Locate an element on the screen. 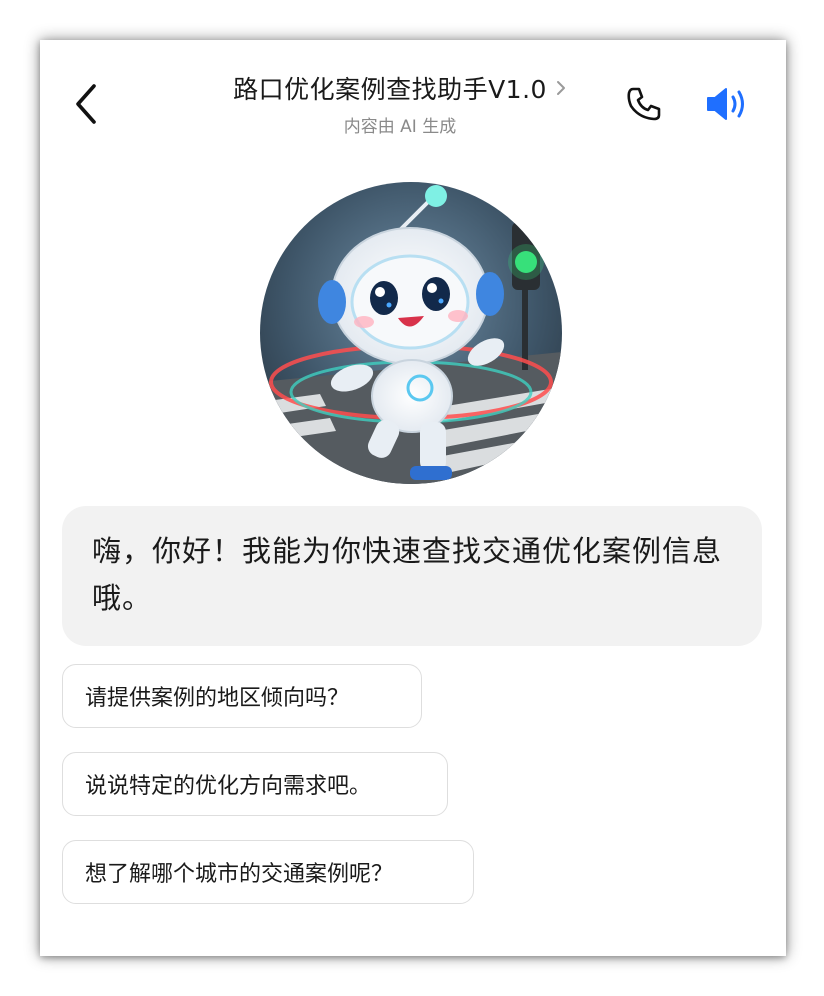 This screenshot has width=824, height=996. speaker-toggle-button is located at coordinates (729, 104).